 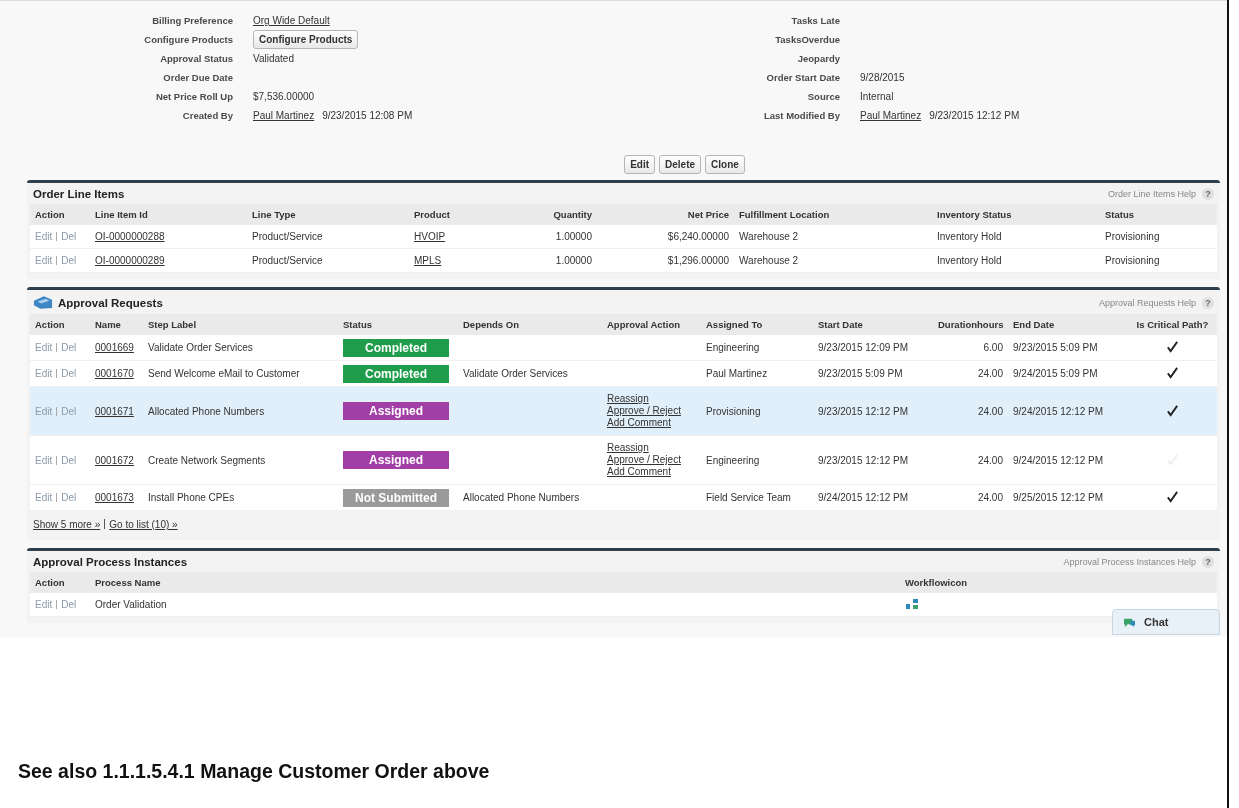 What do you see at coordinates (396, 347) in the screenshot?
I see `status-badge: Completed` at bounding box center [396, 347].